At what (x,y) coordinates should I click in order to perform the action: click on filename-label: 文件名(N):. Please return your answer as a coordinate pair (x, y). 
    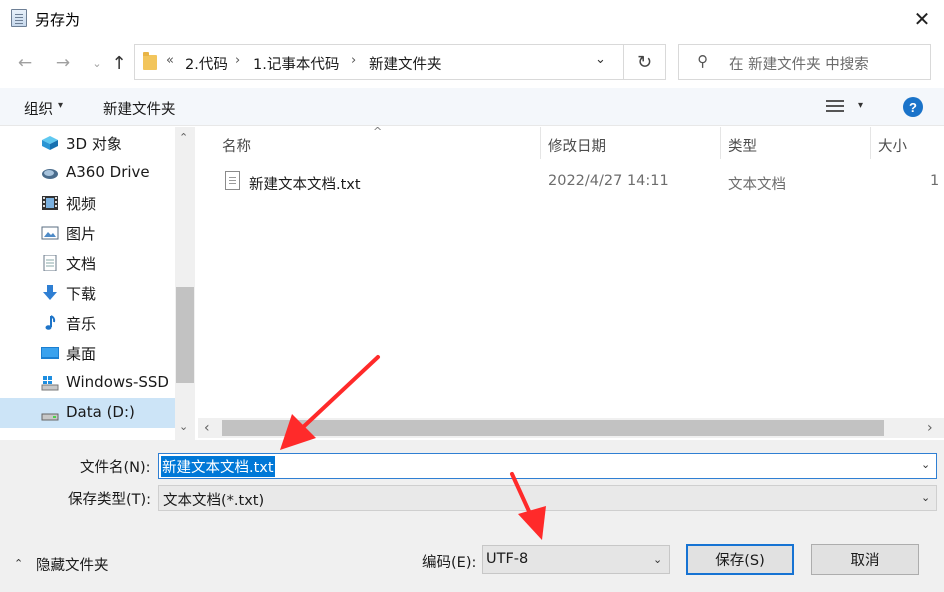
    Looking at the image, I should click on (115, 468).